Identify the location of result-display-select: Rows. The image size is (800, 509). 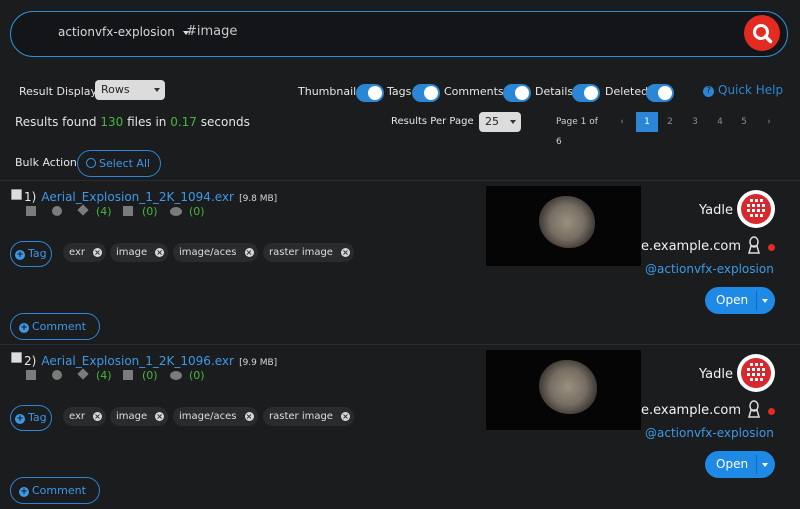
(130, 90).